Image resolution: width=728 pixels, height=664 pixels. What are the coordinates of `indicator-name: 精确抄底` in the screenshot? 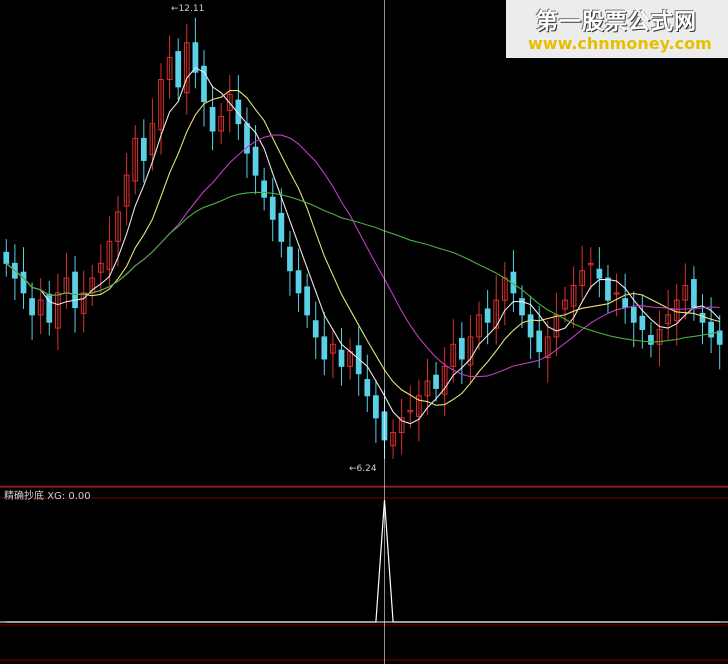 It's located at (24, 496).